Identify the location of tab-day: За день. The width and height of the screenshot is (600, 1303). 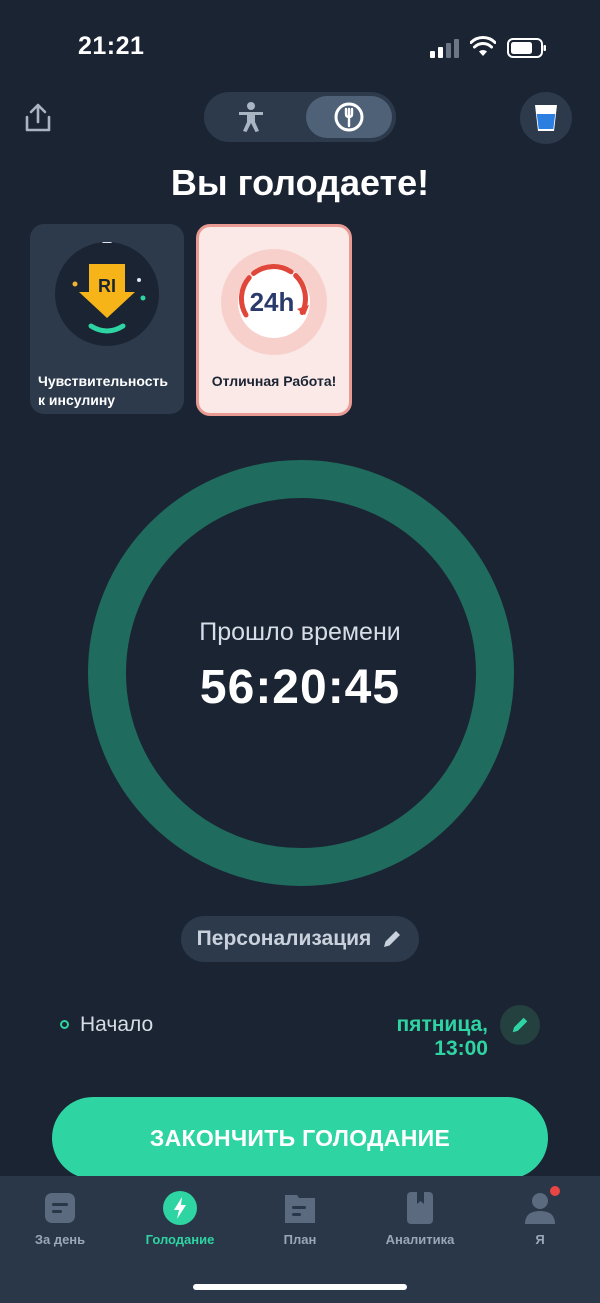
(60, 1225).